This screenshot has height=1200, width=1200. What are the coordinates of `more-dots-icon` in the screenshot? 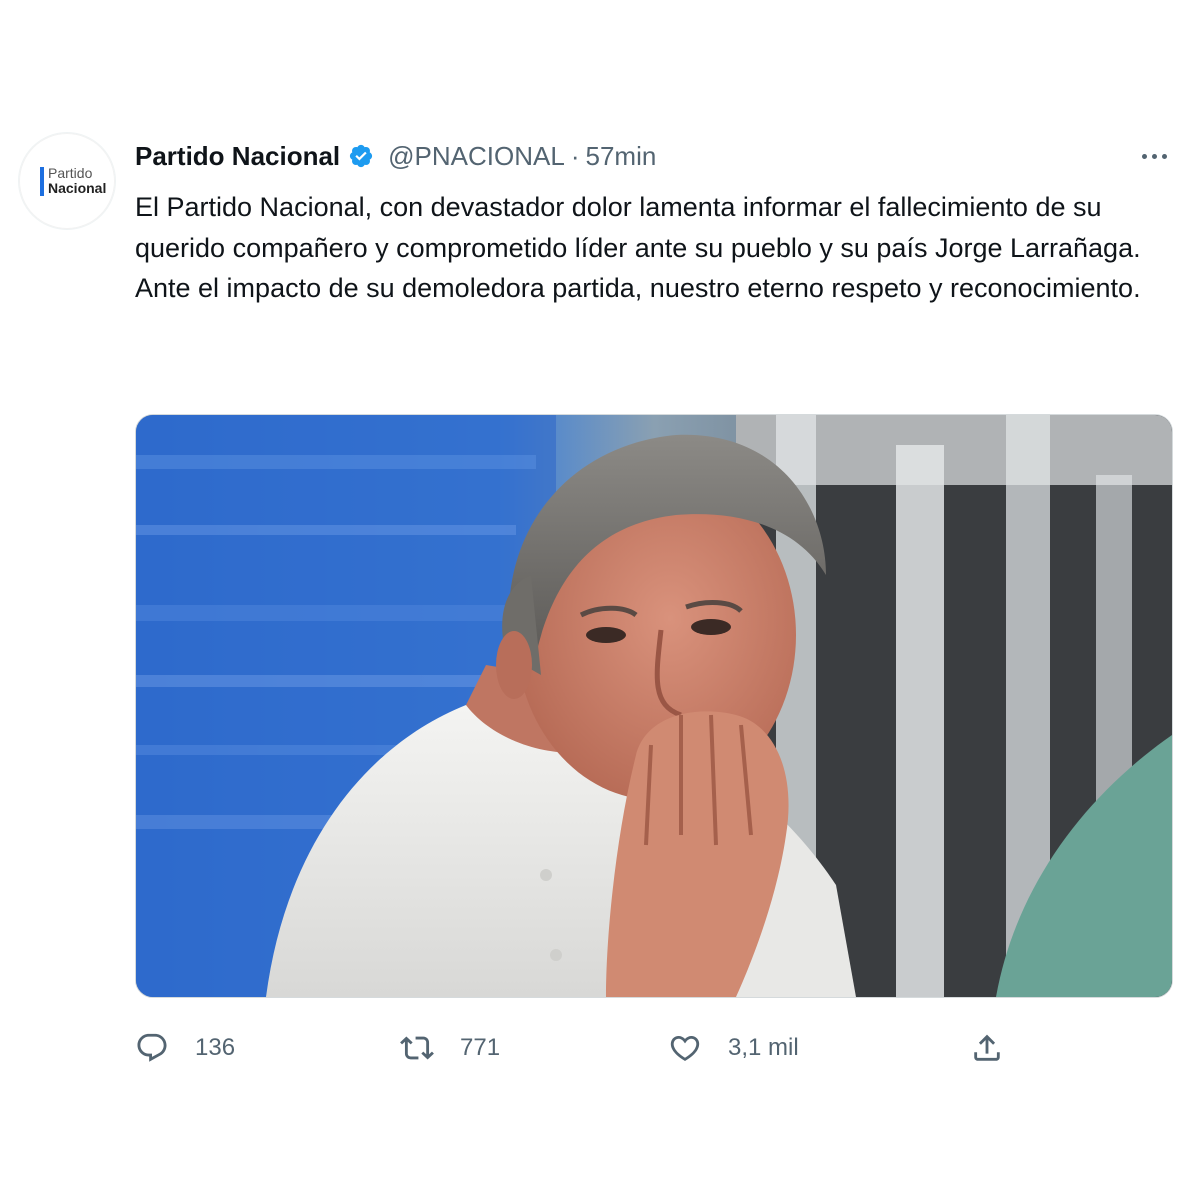 It's located at (1154, 156).